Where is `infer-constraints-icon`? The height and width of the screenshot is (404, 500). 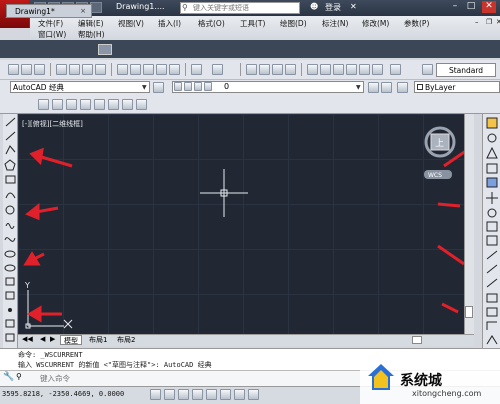 infer-constraints-icon is located at coordinates (155, 394).